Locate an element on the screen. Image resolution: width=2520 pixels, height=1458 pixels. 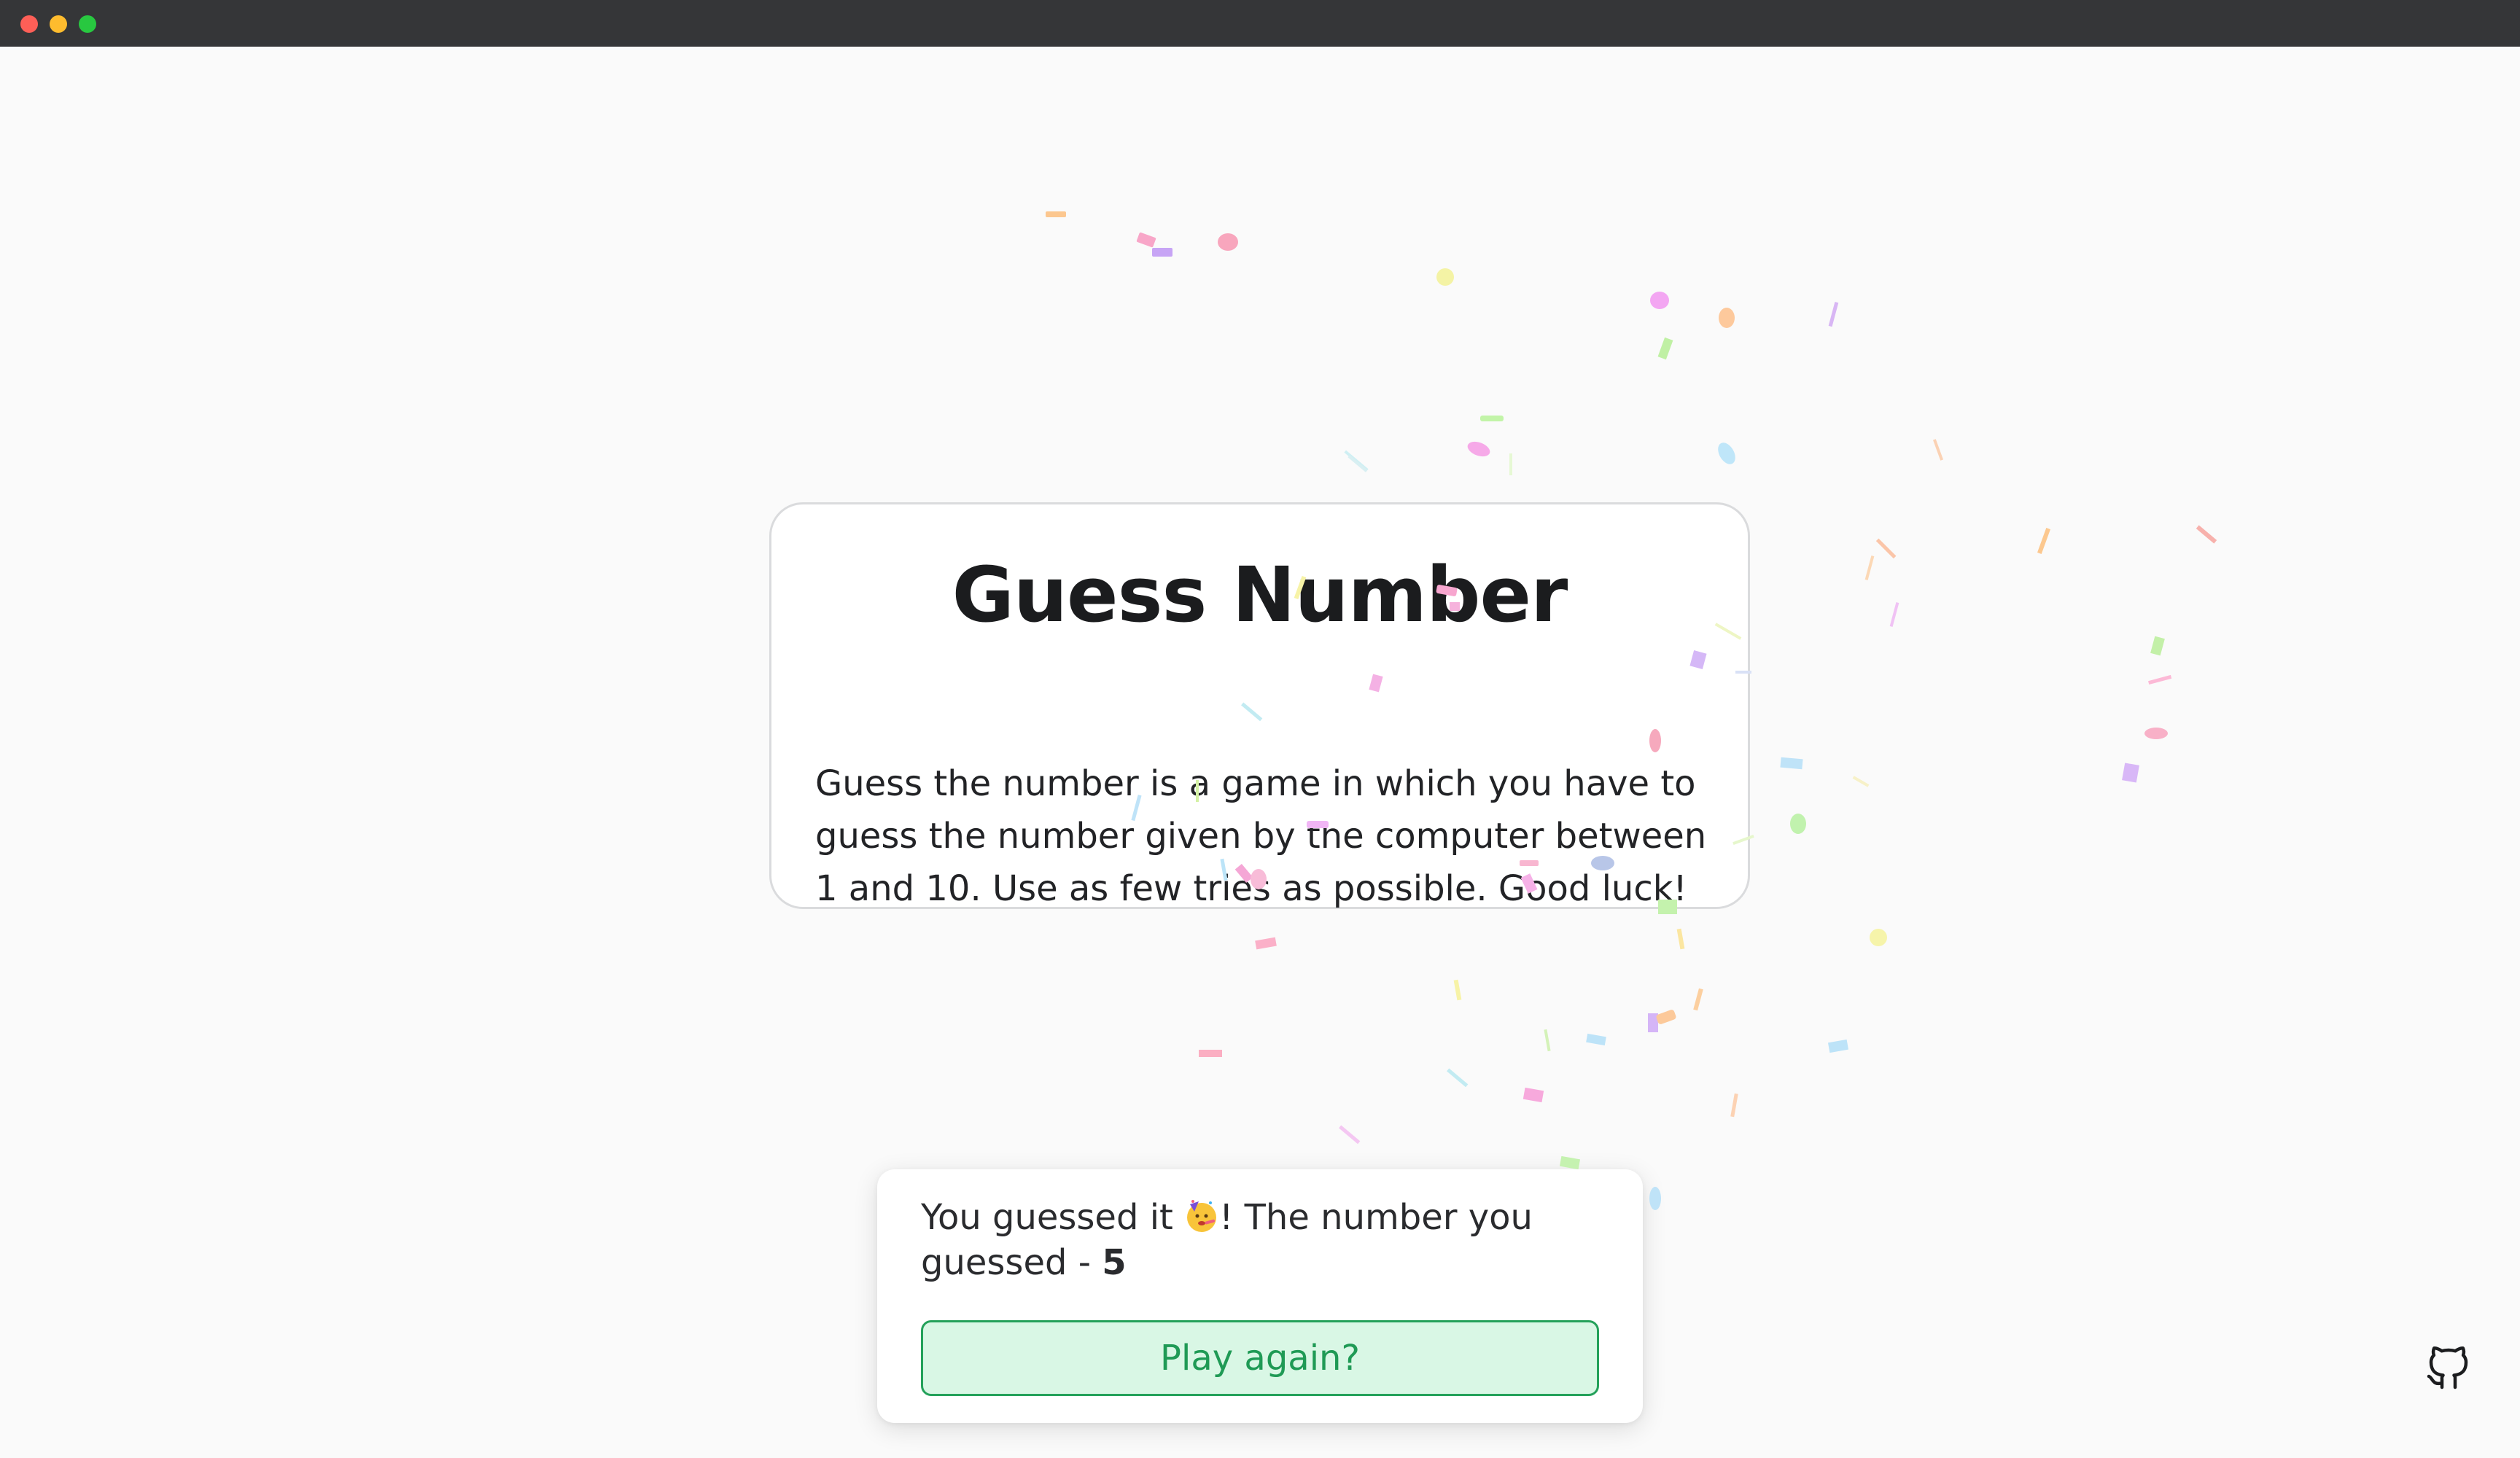
github-icon is located at coordinates (2448, 1367).